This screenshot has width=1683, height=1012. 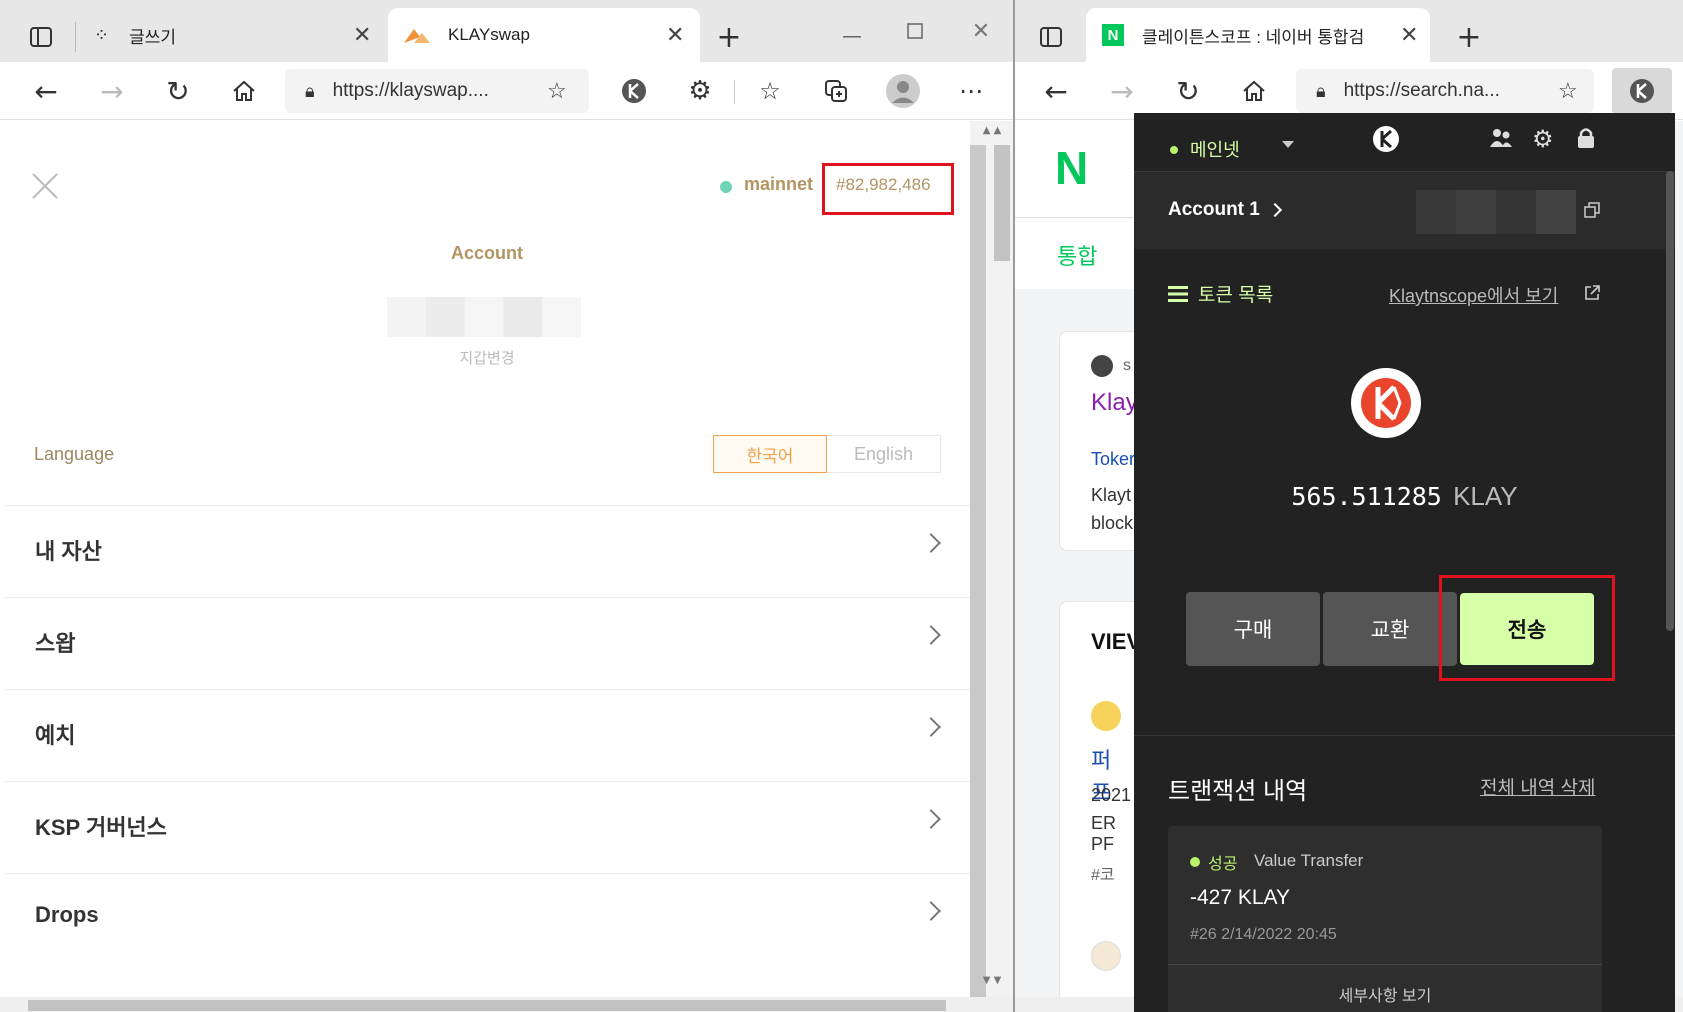 I want to click on tab-naver: N 클레이튼스코프 : 네이버 통합검 ✕, so click(x=1258, y=35).